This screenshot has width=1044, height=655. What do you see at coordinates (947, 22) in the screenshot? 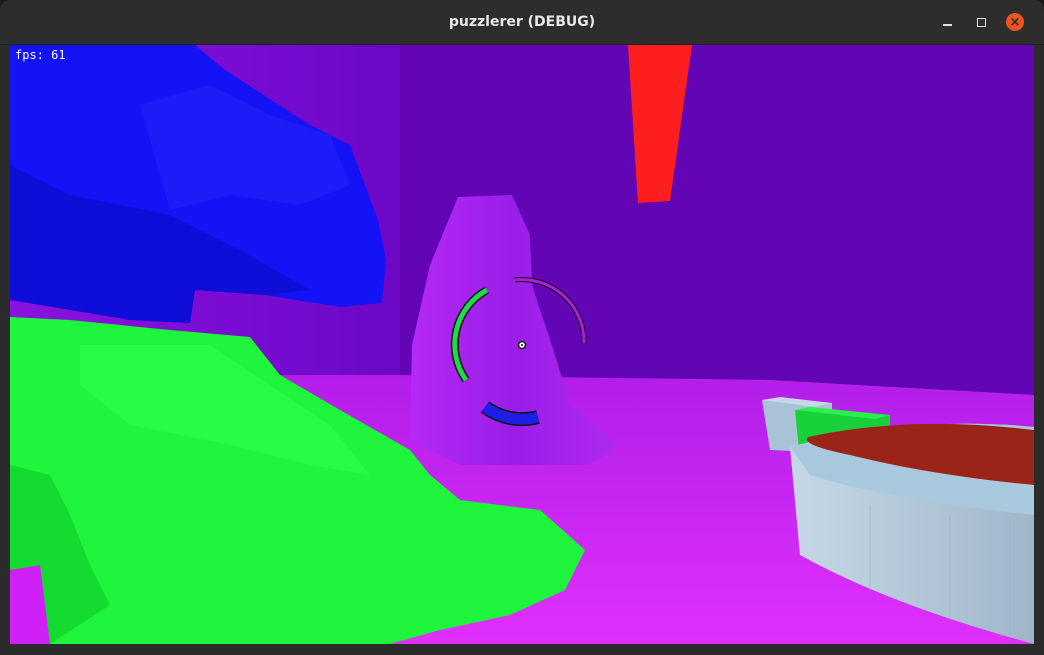
I see `minimize-button` at bounding box center [947, 22].